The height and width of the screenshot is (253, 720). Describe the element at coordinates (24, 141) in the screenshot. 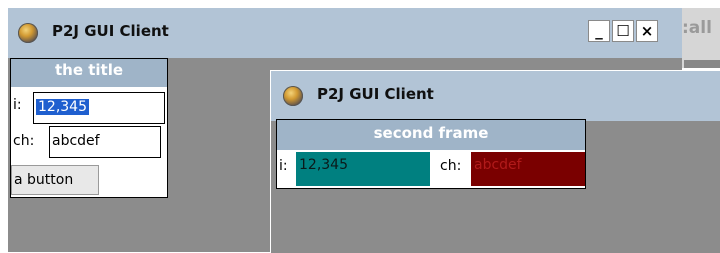

I see `ch-label: ch:` at that location.